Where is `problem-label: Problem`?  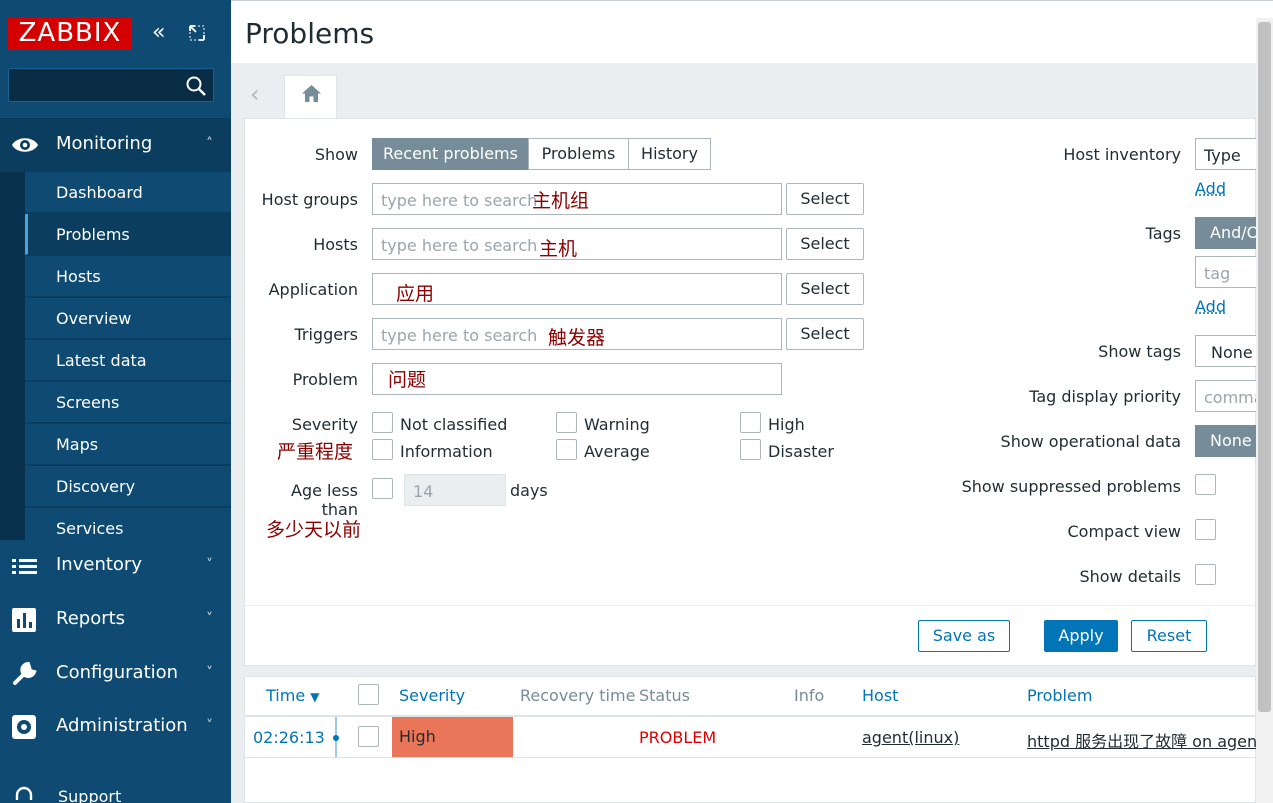 problem-label: Problem is located at coordinates (325, 379).